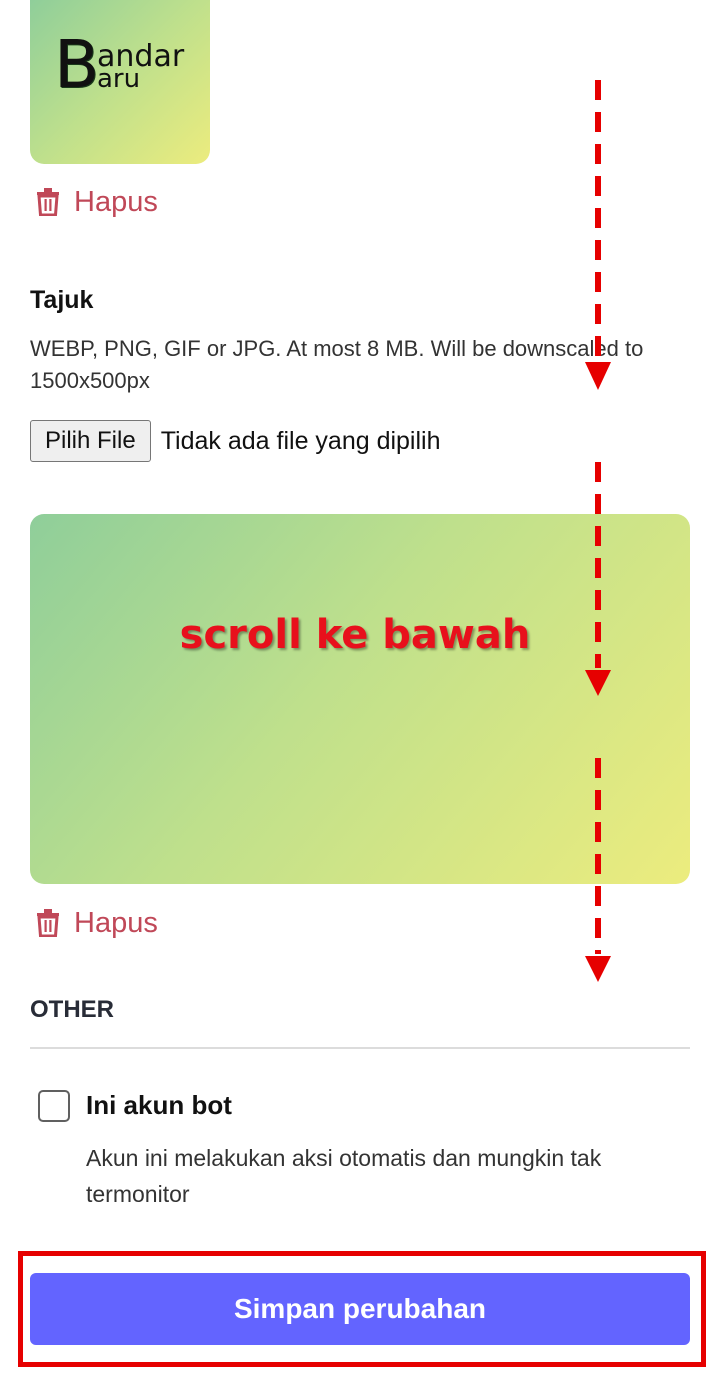  Describe the element at coordinates (76, 64) in the screenshot. I see `logo-letter: B` at that location.